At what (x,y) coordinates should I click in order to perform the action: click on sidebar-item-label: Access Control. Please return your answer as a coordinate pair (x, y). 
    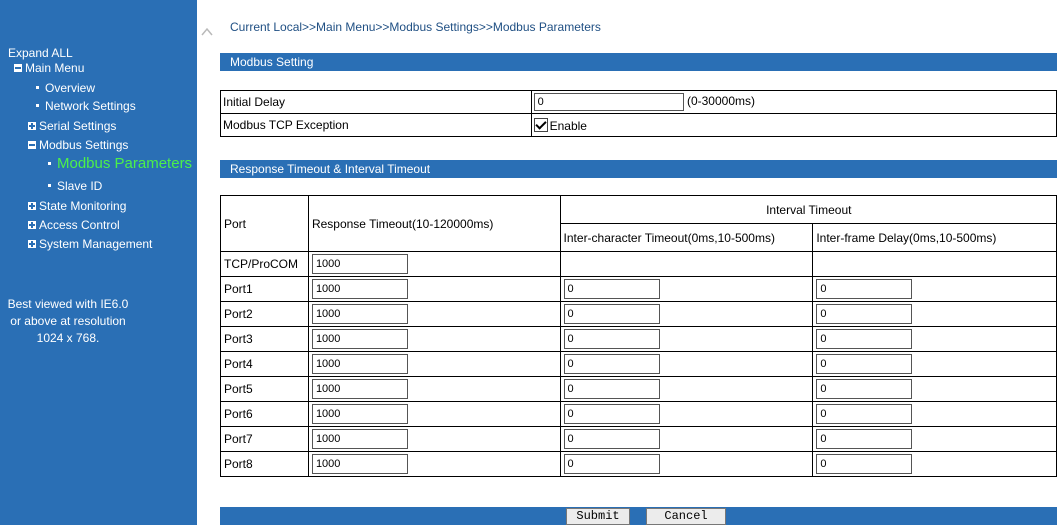
    Looking at the image, I should click on (79, 225).